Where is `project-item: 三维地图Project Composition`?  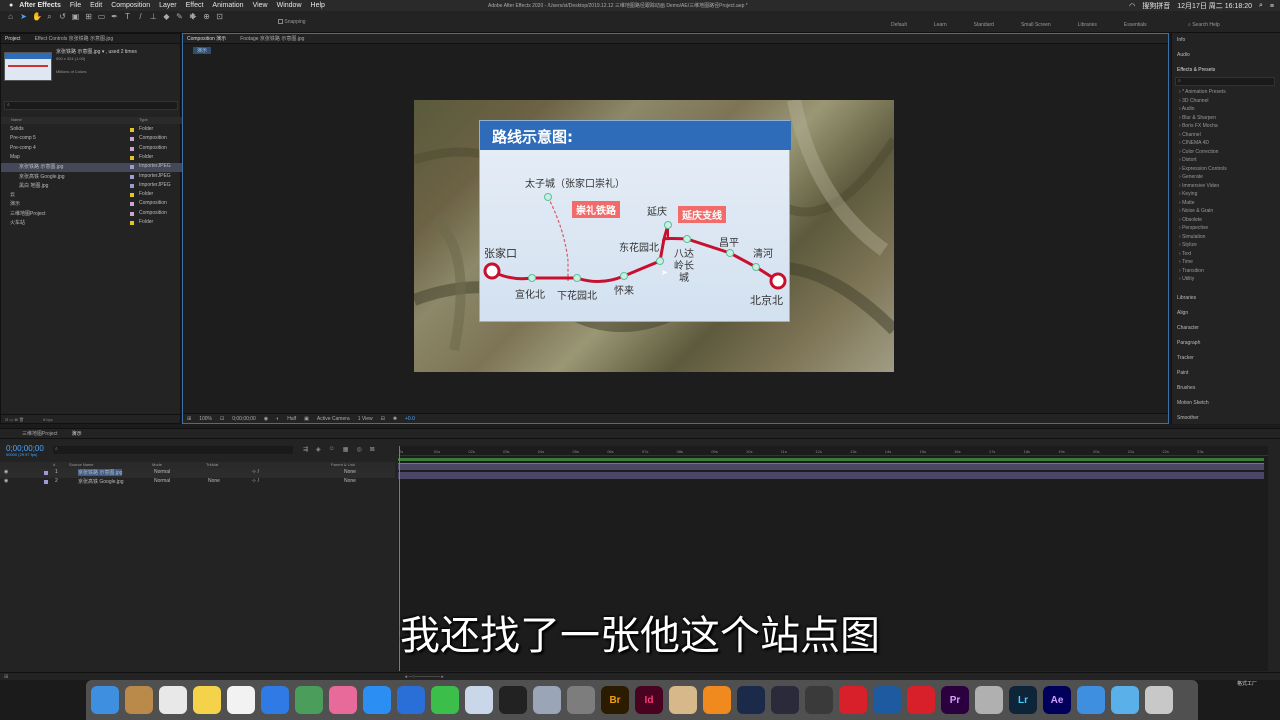 project-item: 三维地图Project Composition is located at coordinates (91, 214).